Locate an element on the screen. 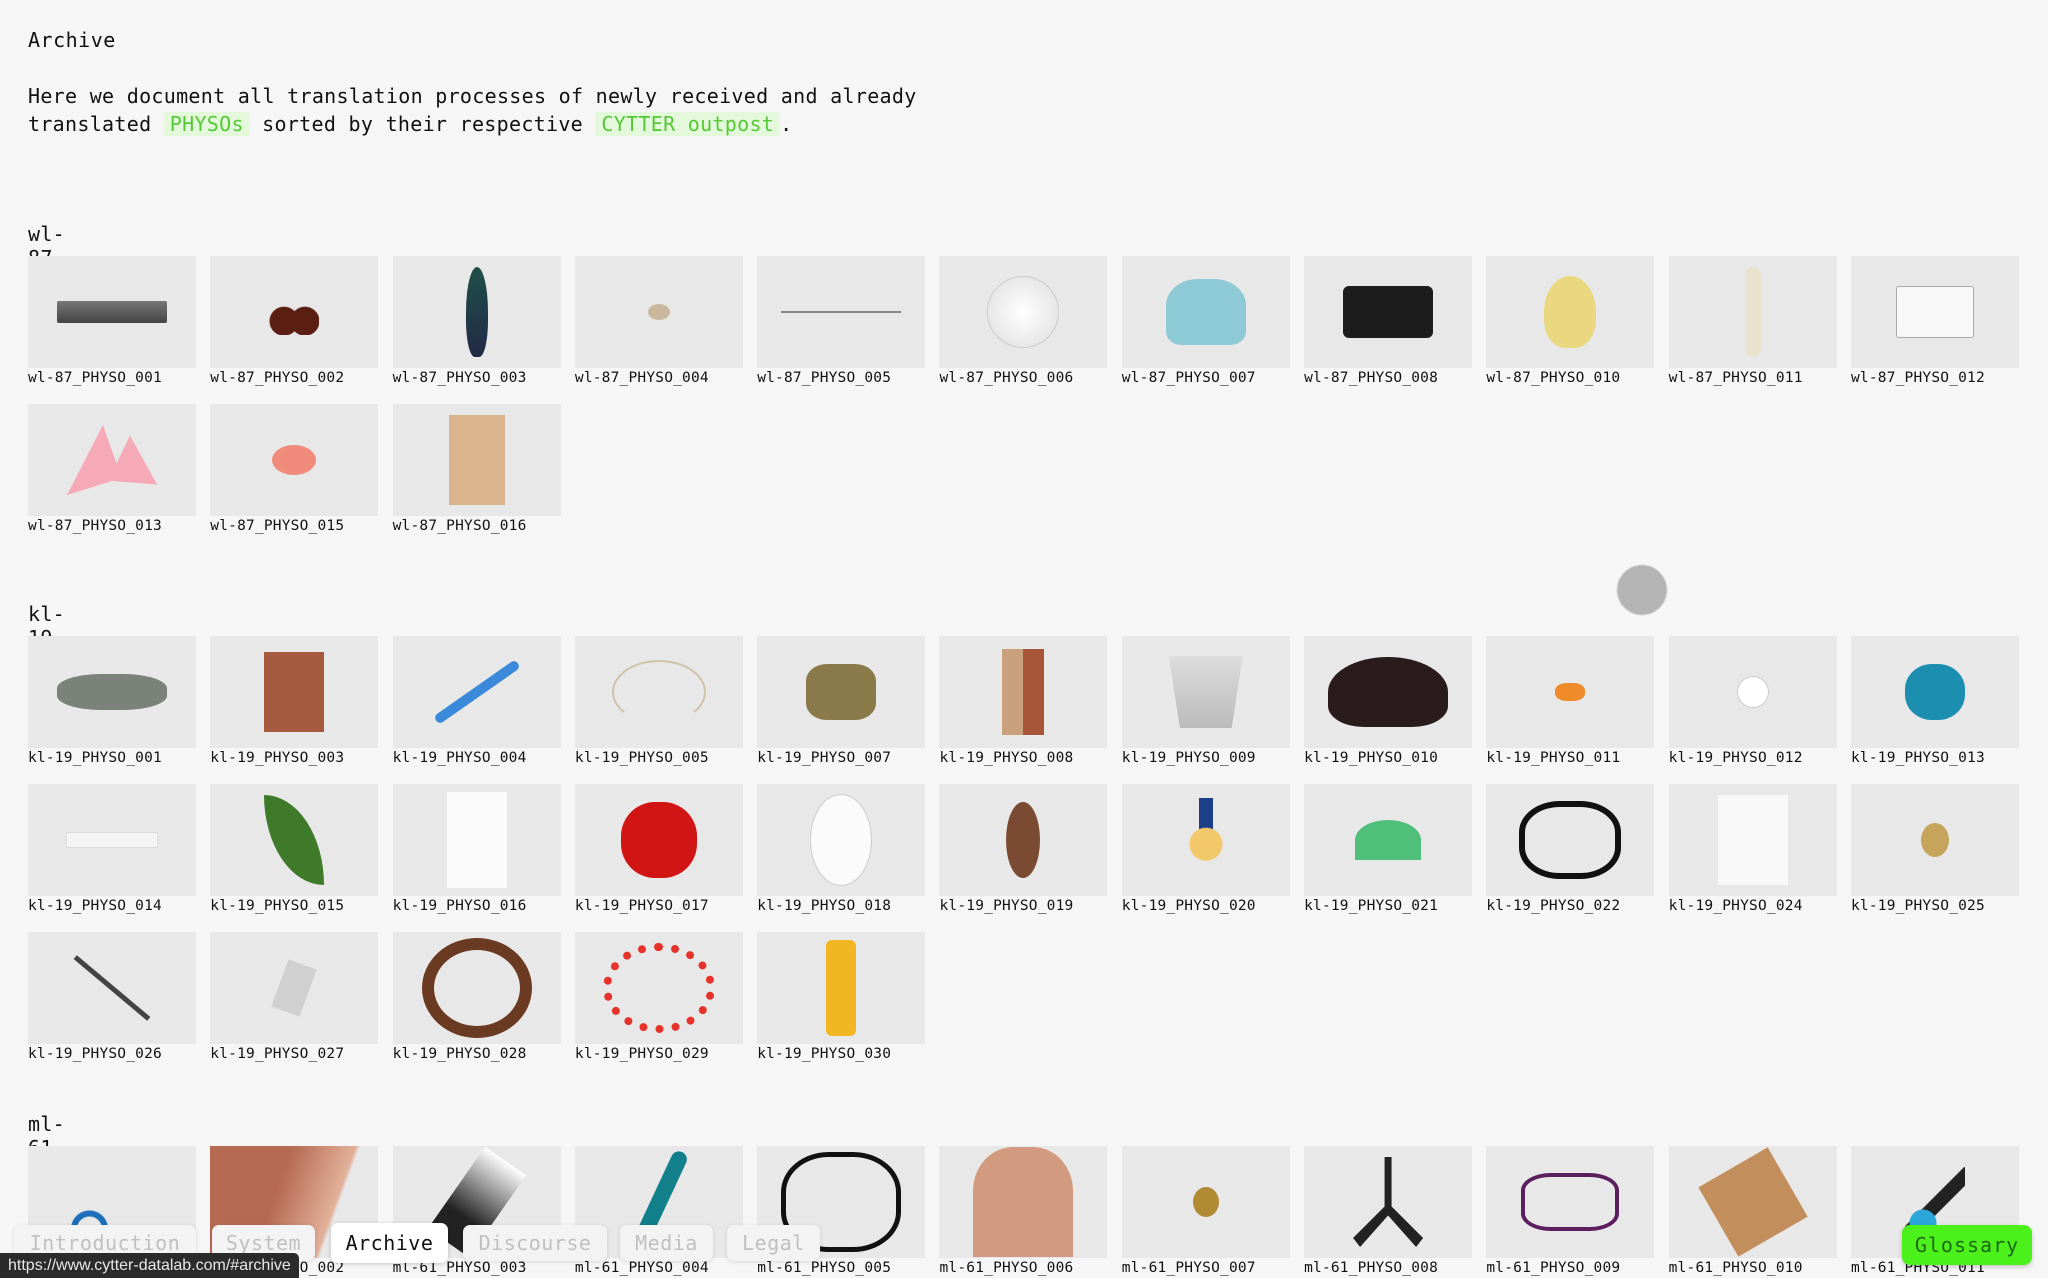 The width and height of the screenshot is (2048, 1278). physo-item: wl-87_PHYSO_002 is located at coordinates (294, 321).